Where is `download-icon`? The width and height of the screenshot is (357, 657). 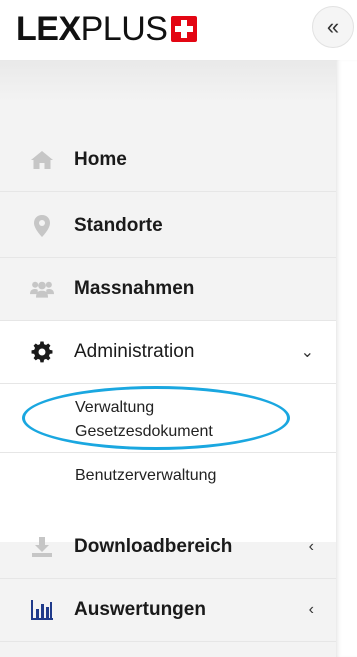 download-icon is located at coordinates (42, 547).